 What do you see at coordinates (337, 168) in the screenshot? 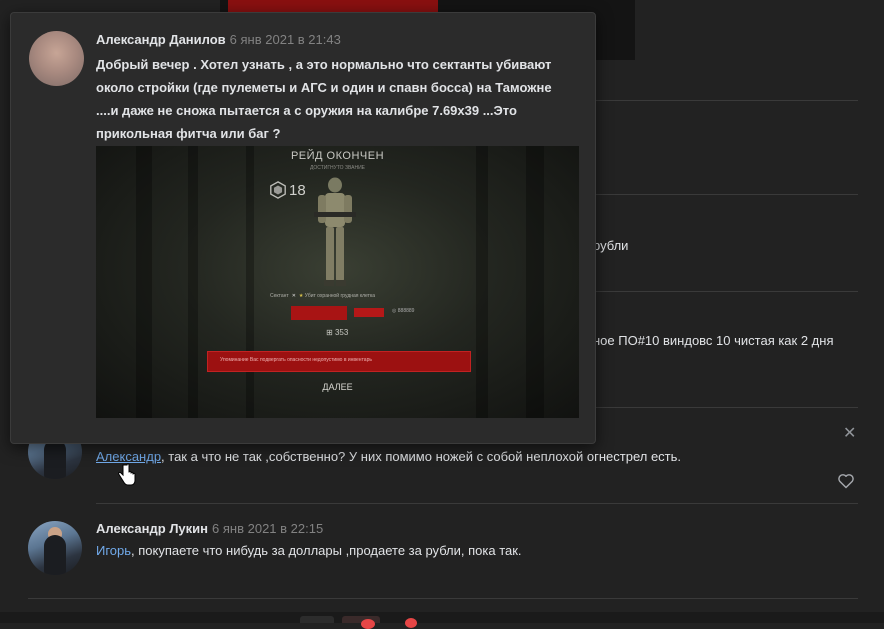
I see `screenshot-subtitle: ДОСТИГНУТО ЗВАНИЕ` at bounding box center [337, 168].